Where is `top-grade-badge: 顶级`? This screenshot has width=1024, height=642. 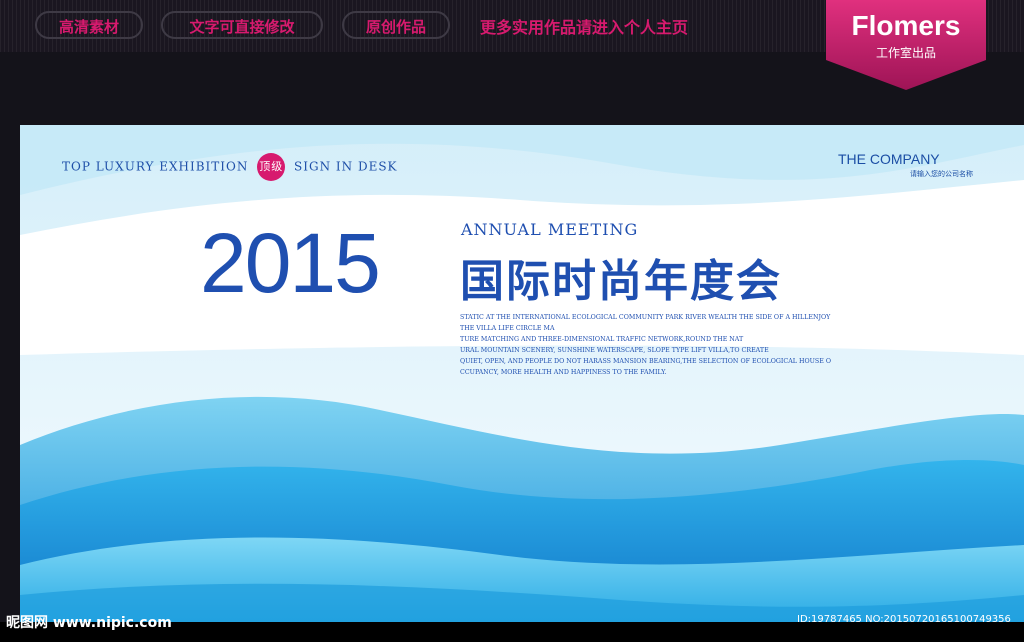 top-grade-badge: 顶级 is located at coordinates (271, 167).